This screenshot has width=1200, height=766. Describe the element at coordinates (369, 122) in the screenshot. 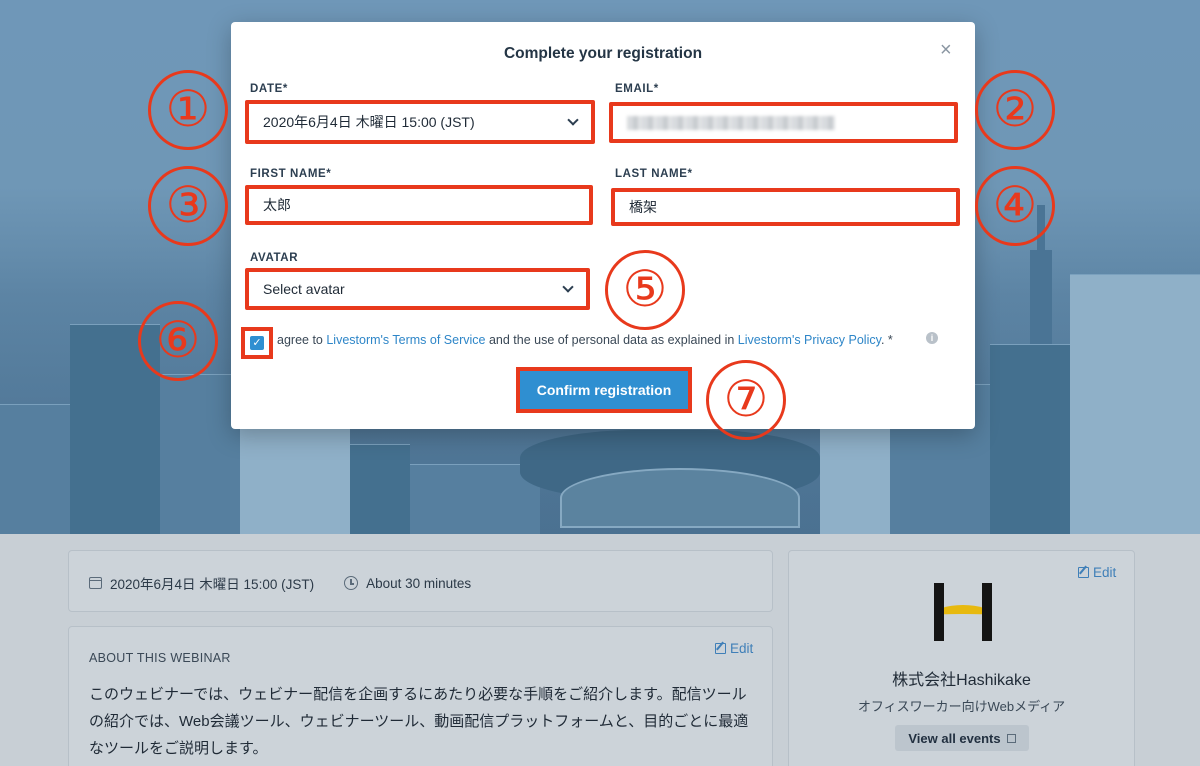

I see `date-select-value: 2020年6月4日 木曜日 15:00 (JST)` at that location.